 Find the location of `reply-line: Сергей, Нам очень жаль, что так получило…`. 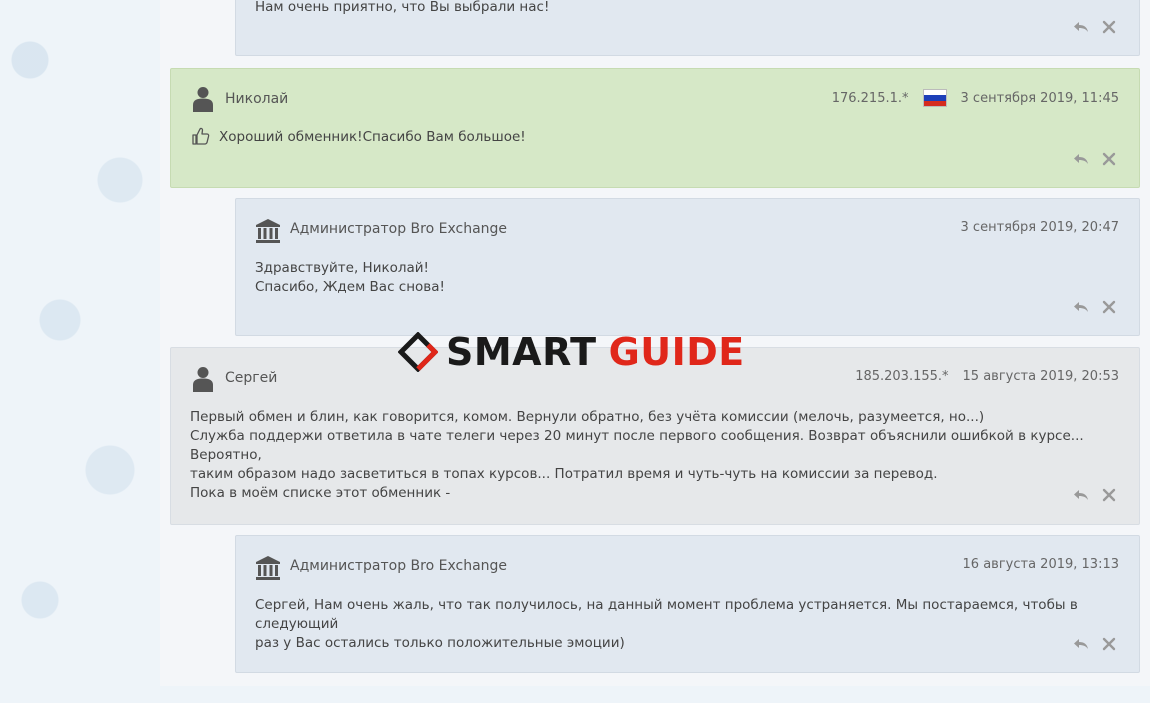

reply-line: Сергей, Нам очень жаль, что так получило… is located at coordinates (666, 614).